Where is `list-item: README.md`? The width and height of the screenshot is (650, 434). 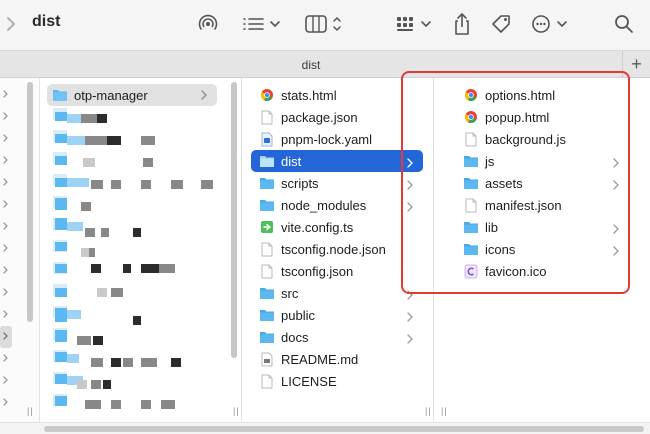
list-item: README.md is located at coordinates (337, 359).